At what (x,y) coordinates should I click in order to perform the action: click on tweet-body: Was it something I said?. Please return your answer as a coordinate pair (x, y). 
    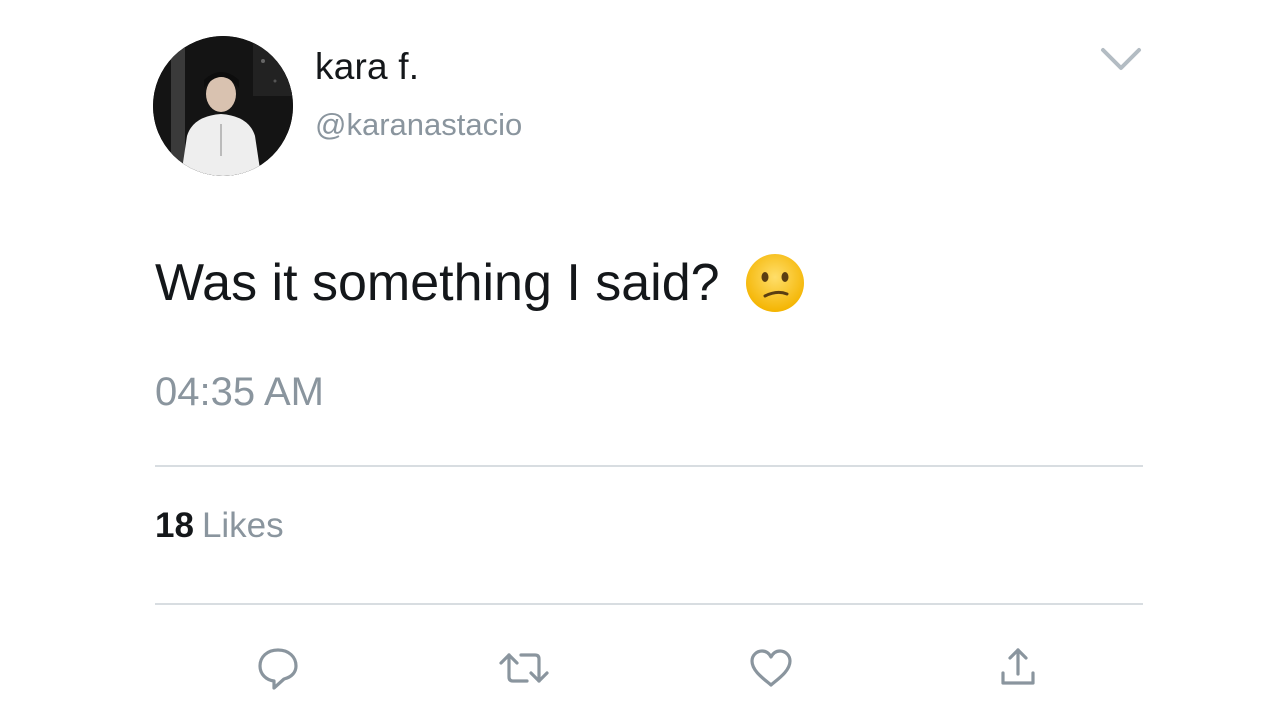
    Looking at the image, I should click on (437, 283).